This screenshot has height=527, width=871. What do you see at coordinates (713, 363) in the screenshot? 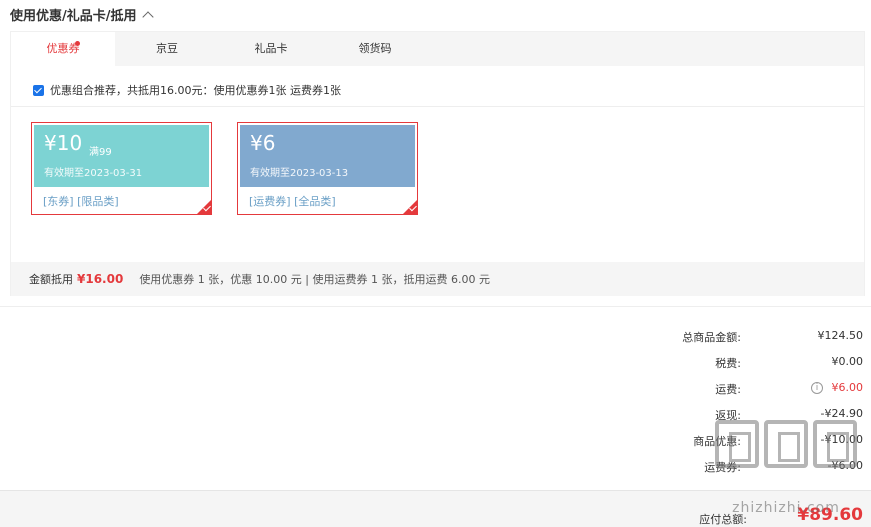
I see `total-row-tax: 税费: ¥0.00` at bounding box center [713, 363].